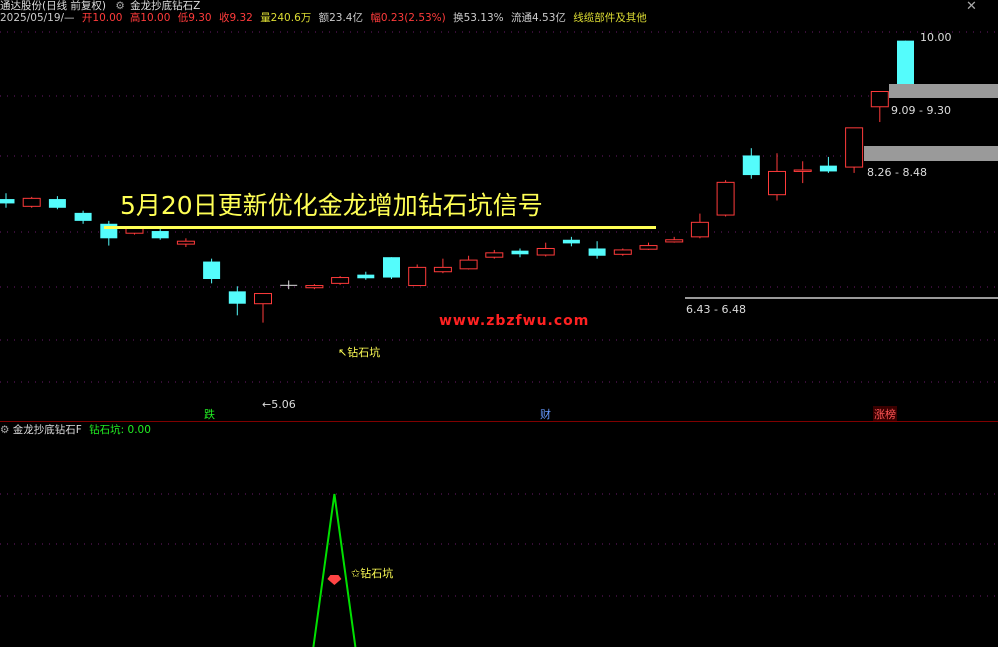  I want to click on watermark: www.zbzfwu.com, so click(514, 321).